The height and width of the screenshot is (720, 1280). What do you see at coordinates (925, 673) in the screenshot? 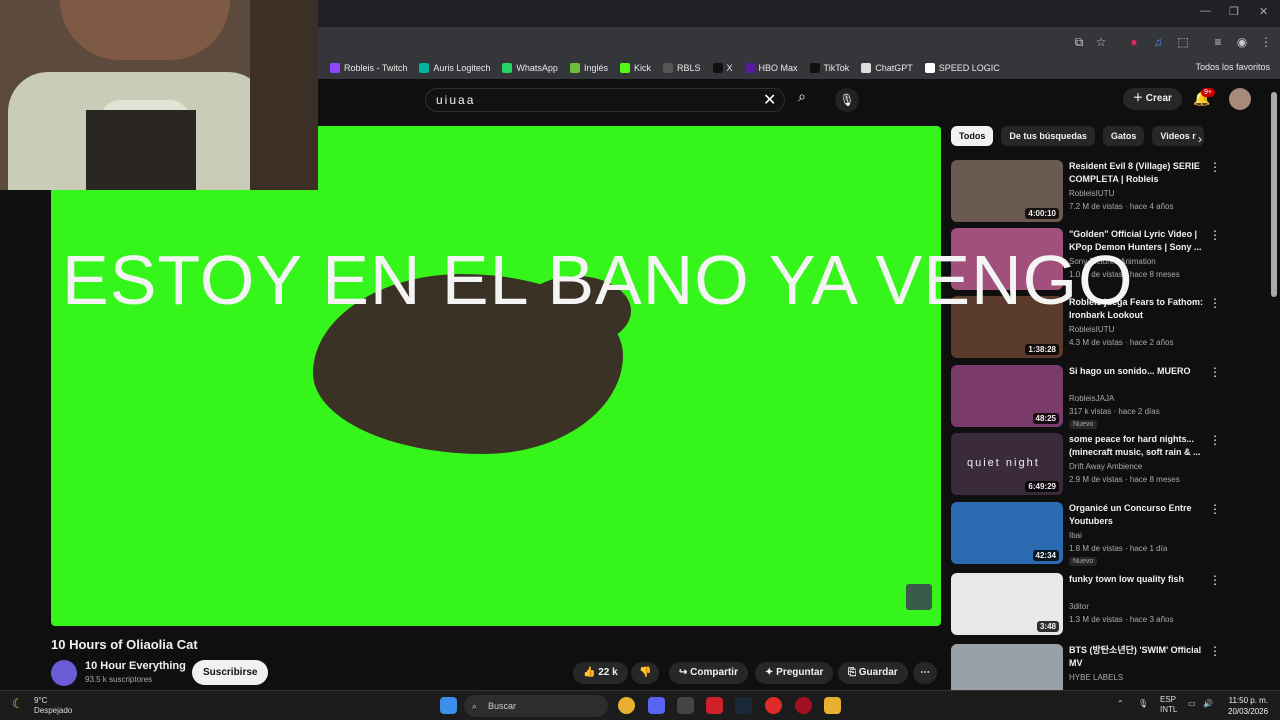
I see `more-actions-button: ⋯` at bounding box center [925, 673].